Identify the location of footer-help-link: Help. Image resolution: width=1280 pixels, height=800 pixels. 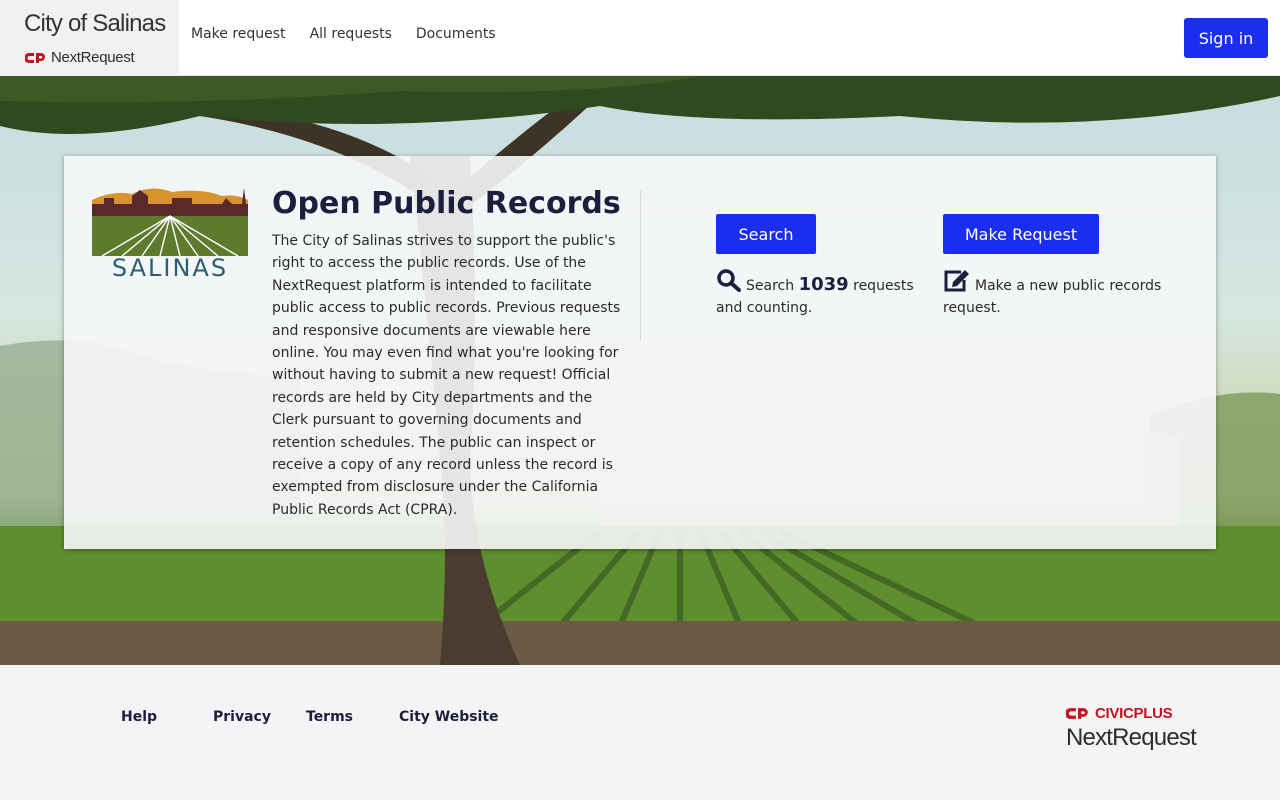
(139, 717).